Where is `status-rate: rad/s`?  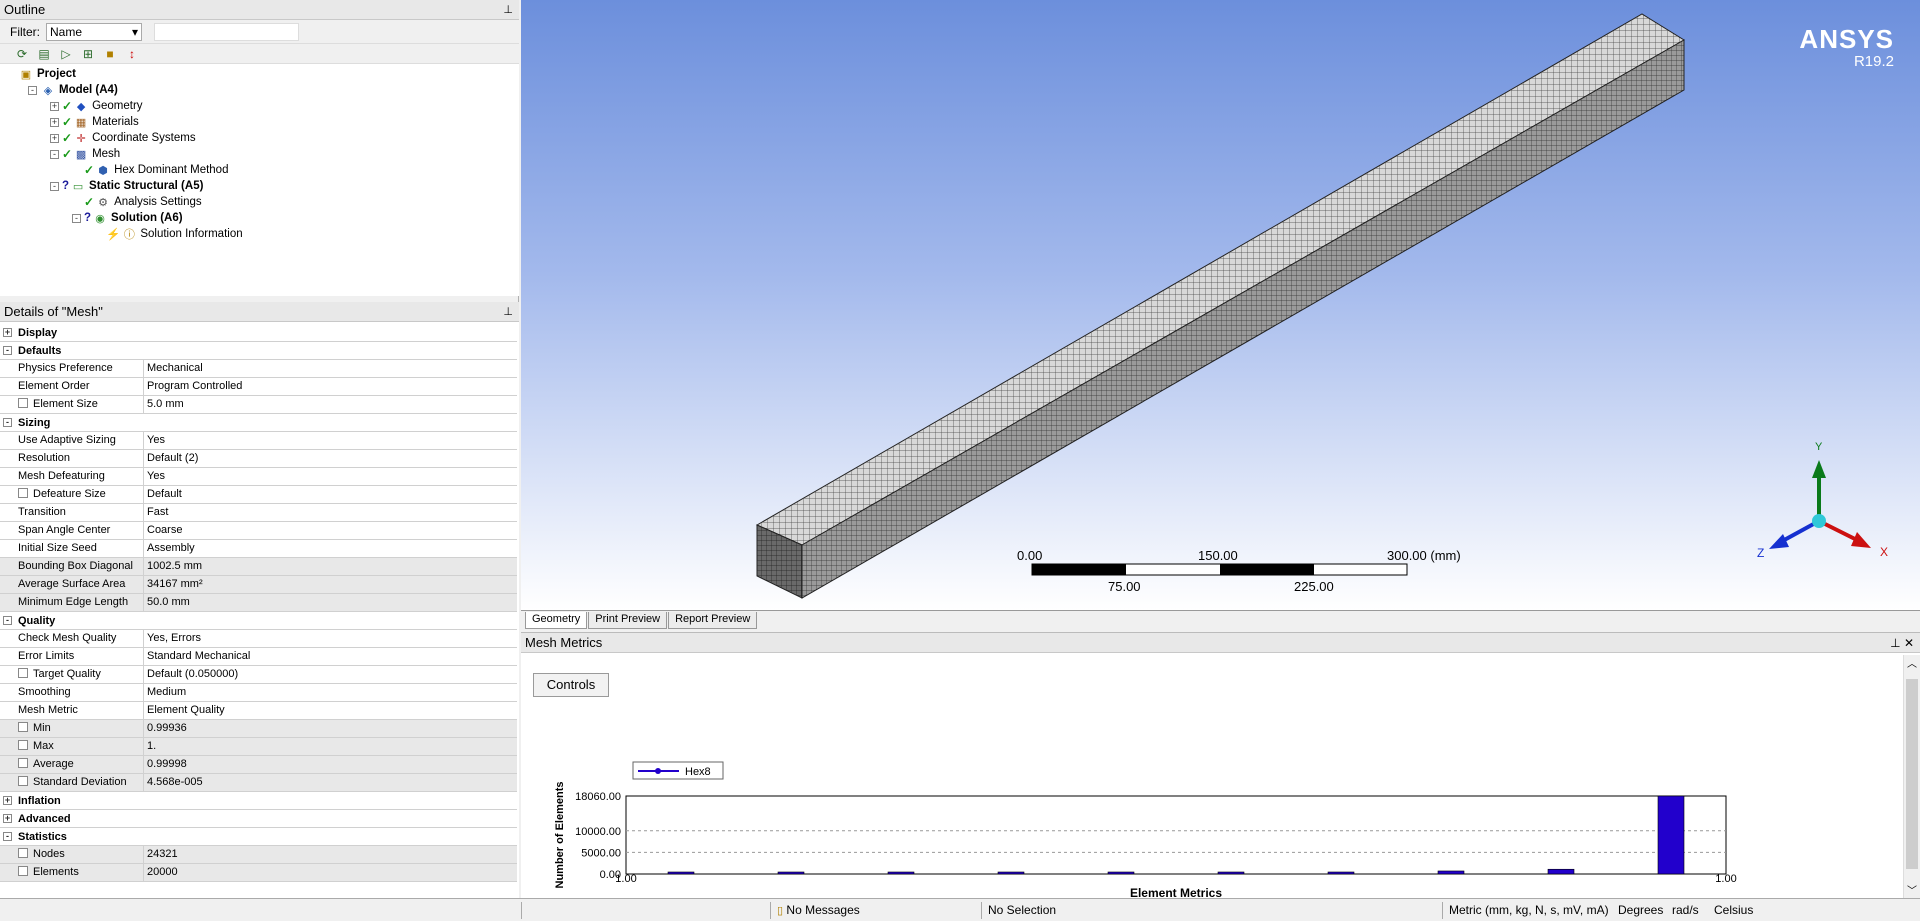
status-rate: rad/s is located at coordinates (1682, 910).